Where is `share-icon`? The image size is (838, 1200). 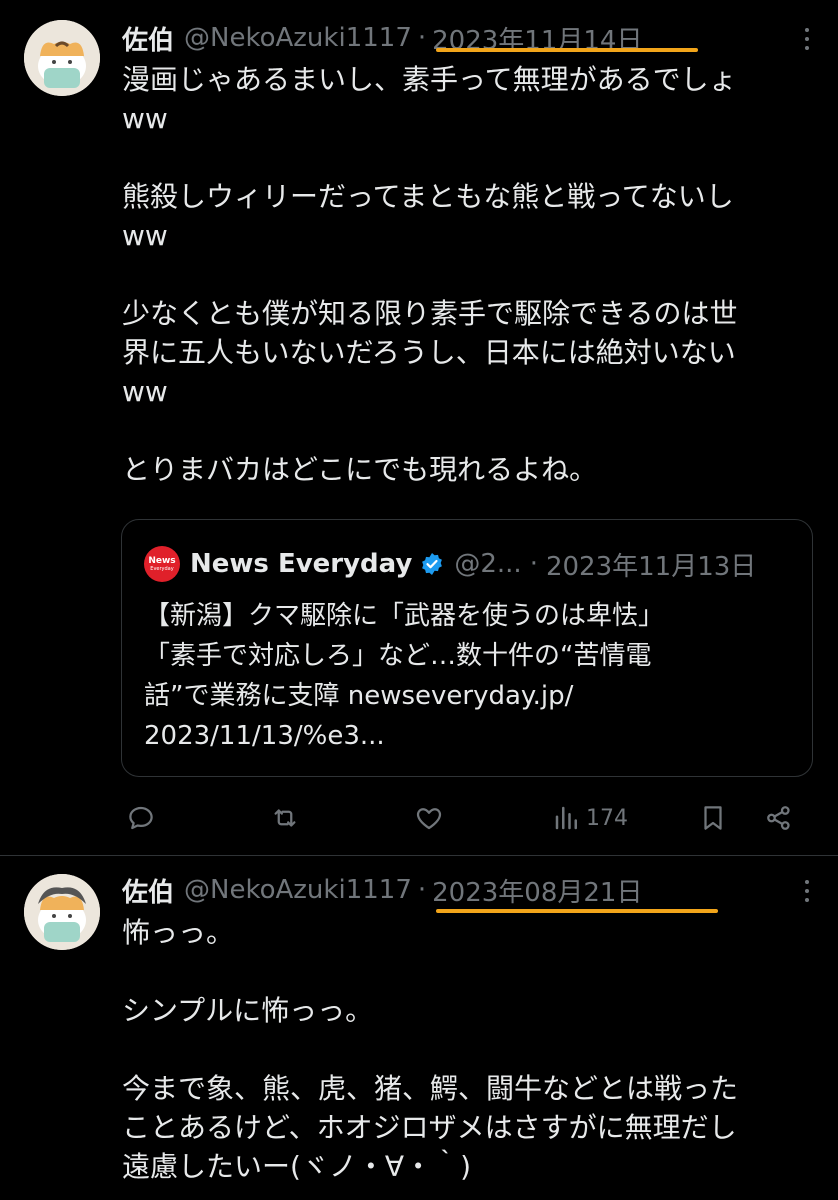 share-icon is located at coordinates (778, 818).